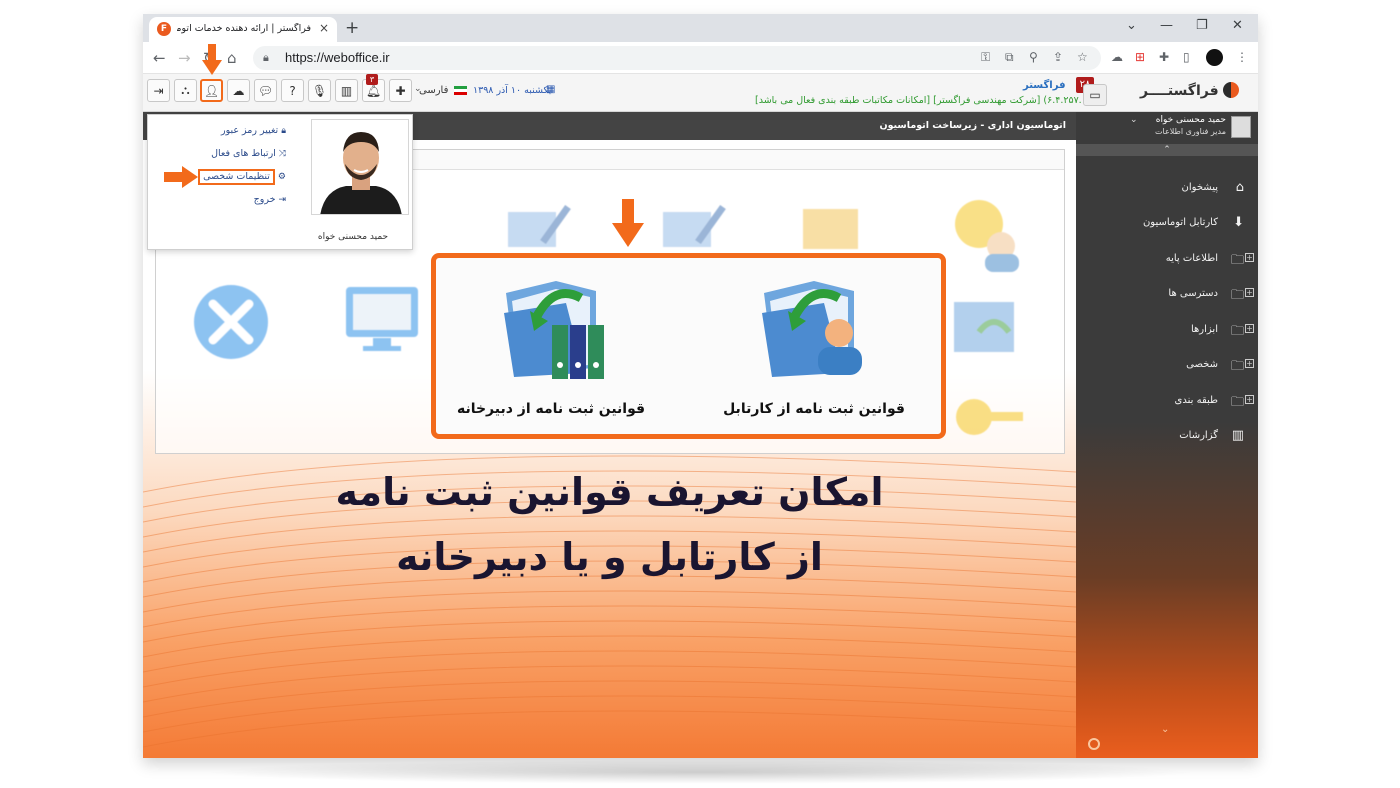 This screenshot has height=788, width=1400. What do you see at coordinates (1190, 120) in the screenshot?
I see `sidebar-user-name: حمید محسنی خواه` at bounding box center [1190, 120].